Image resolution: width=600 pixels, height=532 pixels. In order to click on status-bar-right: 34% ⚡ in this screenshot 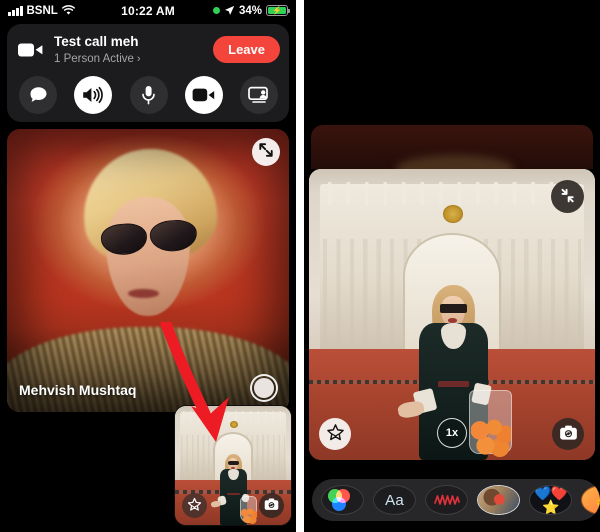, I will do `click(251, 10)`.